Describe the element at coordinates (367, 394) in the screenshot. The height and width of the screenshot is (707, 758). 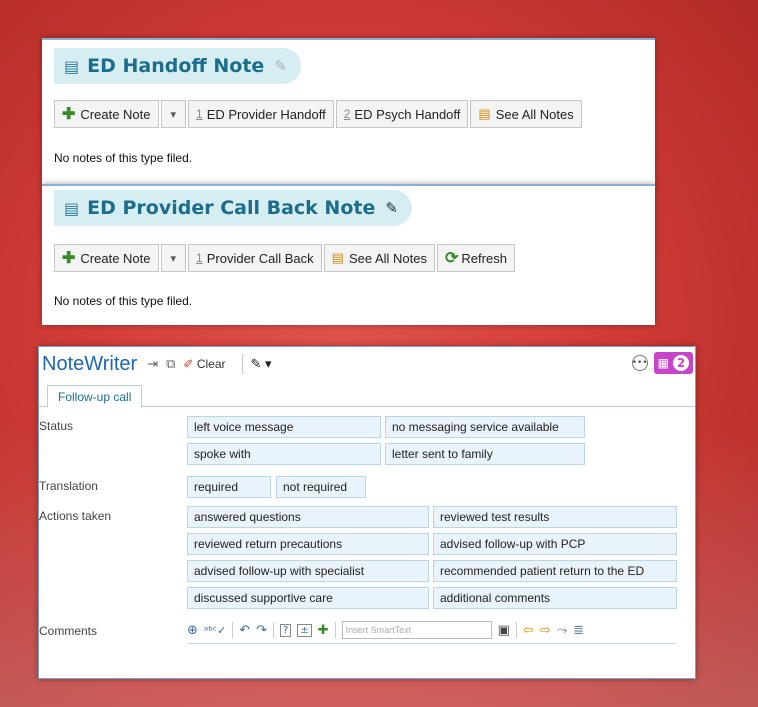
I see `notewriter-tabs: Follow-up call` at that location.